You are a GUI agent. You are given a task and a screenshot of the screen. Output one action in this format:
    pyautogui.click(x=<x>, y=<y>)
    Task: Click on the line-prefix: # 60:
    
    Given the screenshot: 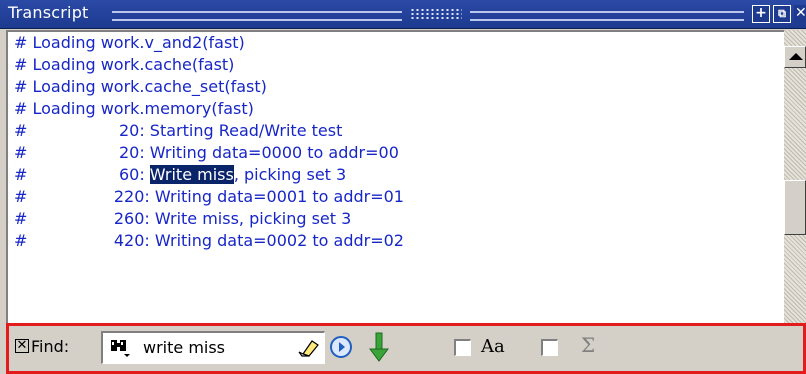 What is the action you would take?
    pyautogui.click(x=82, y=174)
    